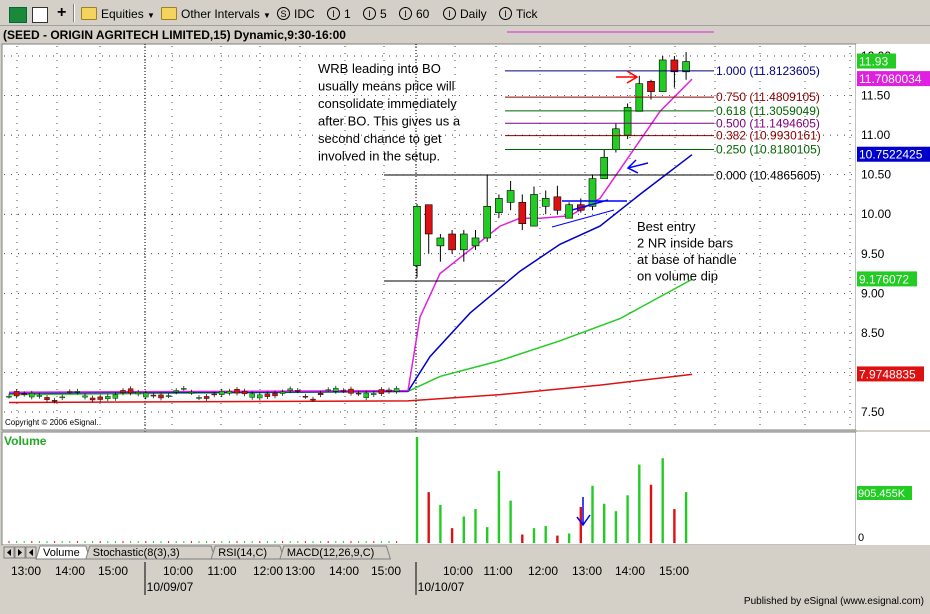  What do you see at coordinates (414, 14) in the screenshot?
I see `interval-60-button: I 60` at bounding box center [414, 14].